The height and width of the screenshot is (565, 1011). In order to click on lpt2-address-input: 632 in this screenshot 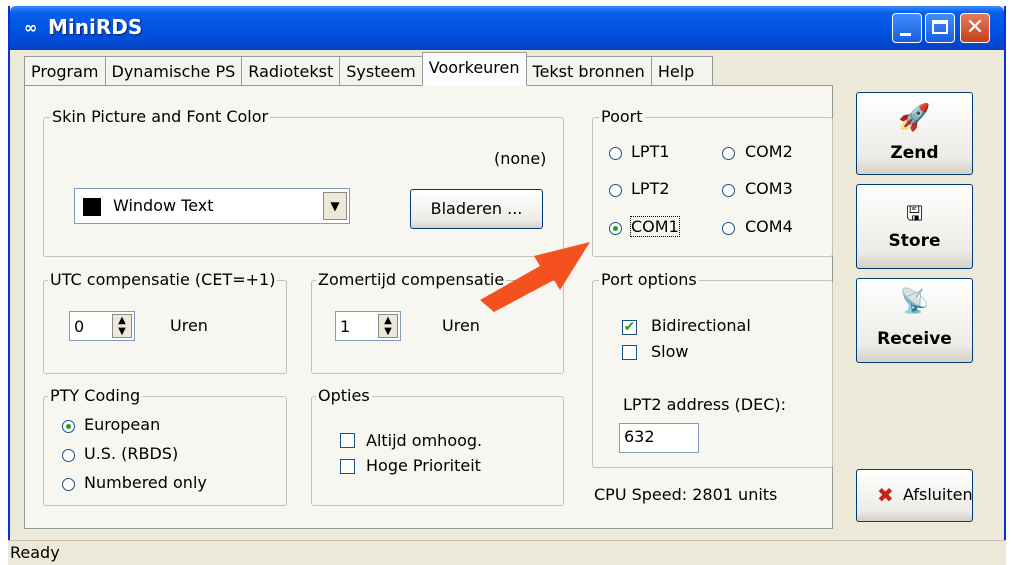, I will do `click(659, 438)`.